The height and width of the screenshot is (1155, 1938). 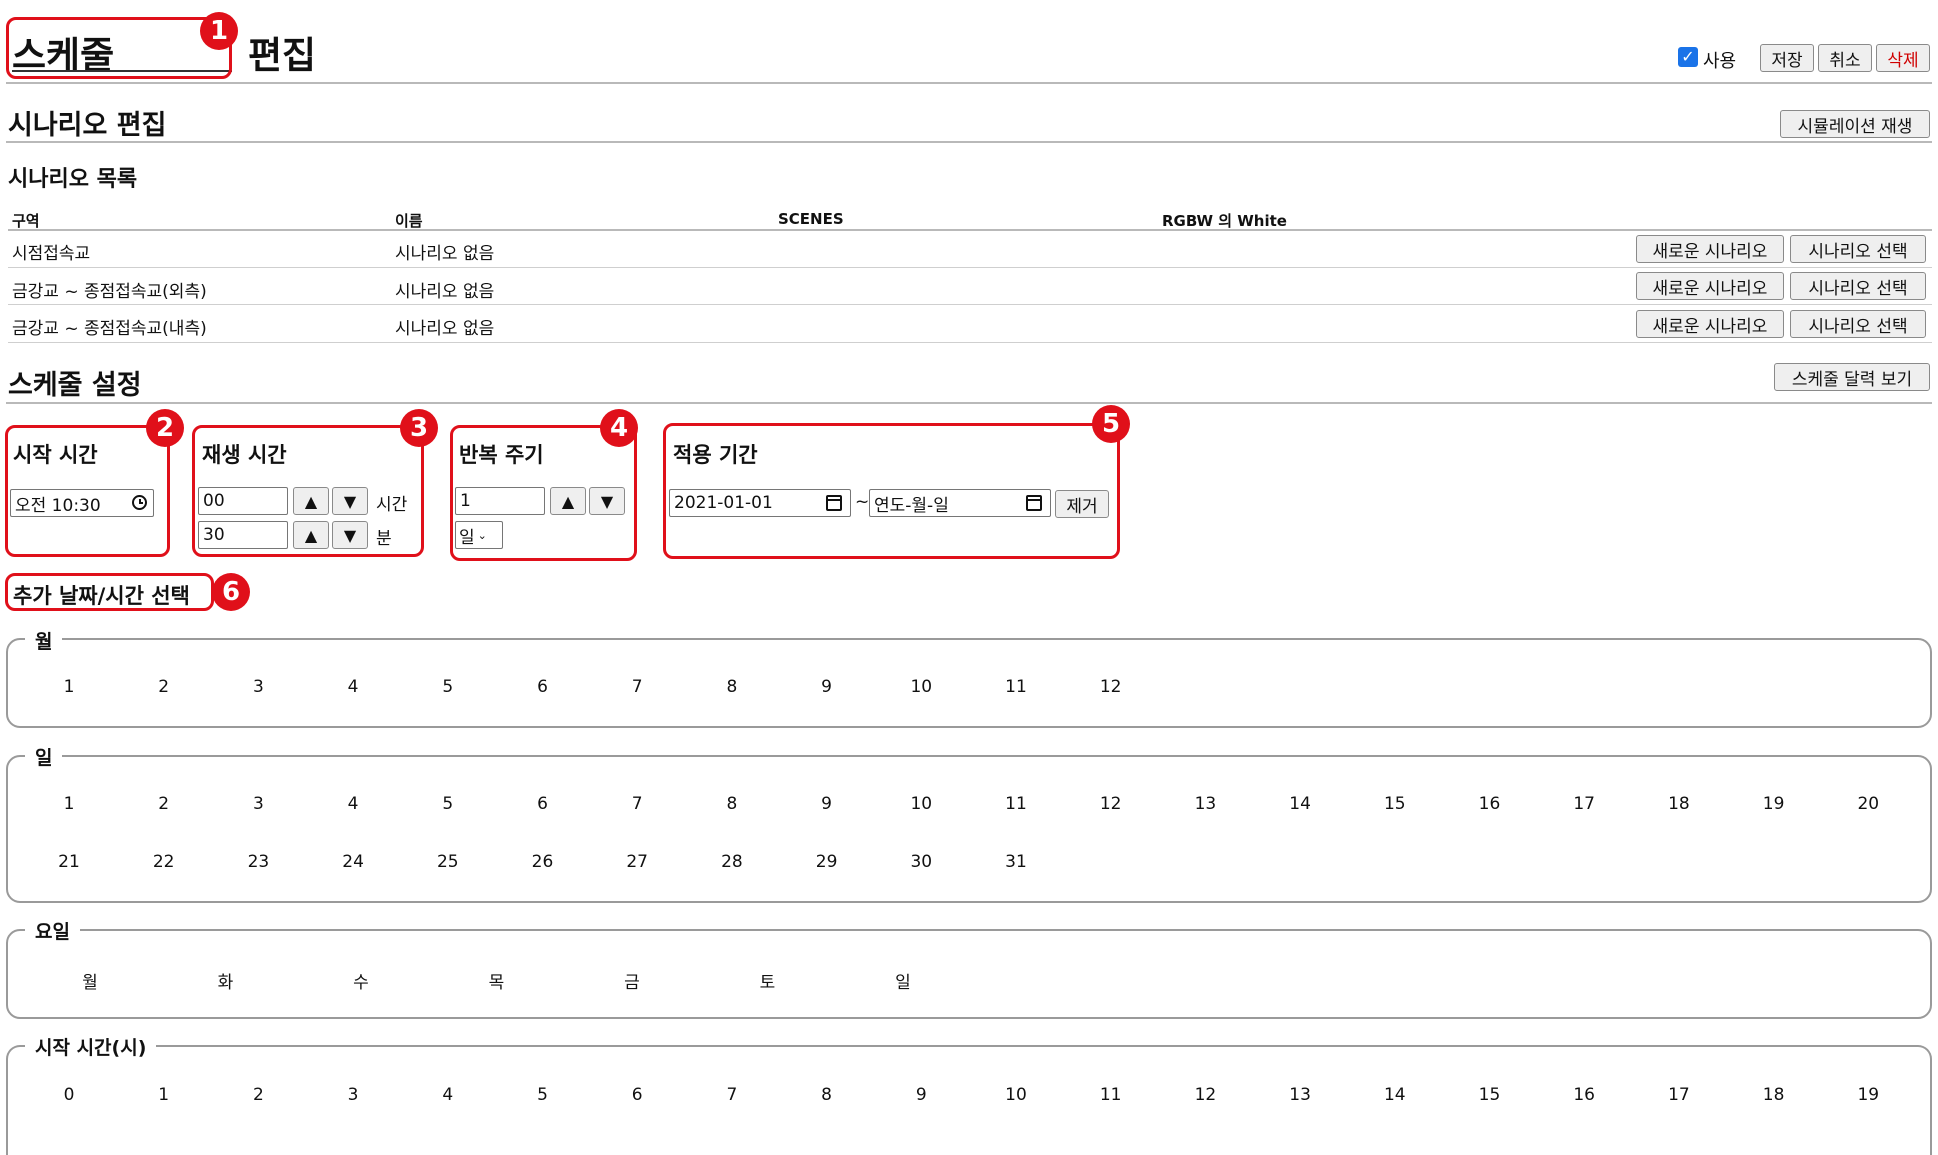 I want to click on save-button: 저장, so click(x=1787, y=58).